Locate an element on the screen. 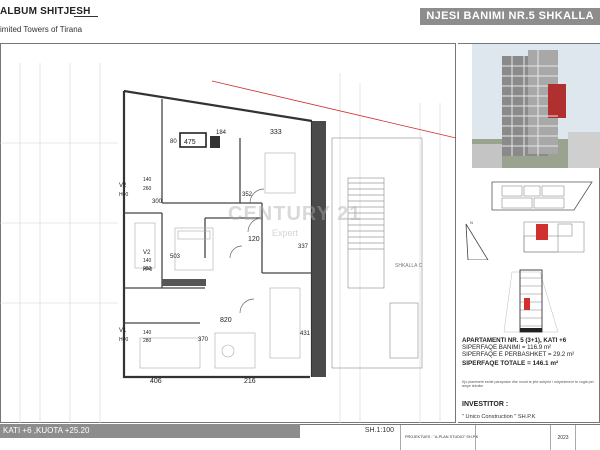 The width and height of the screenshot is (600, 450). window-height-a: H=0 is located at coordinates (124, 195).